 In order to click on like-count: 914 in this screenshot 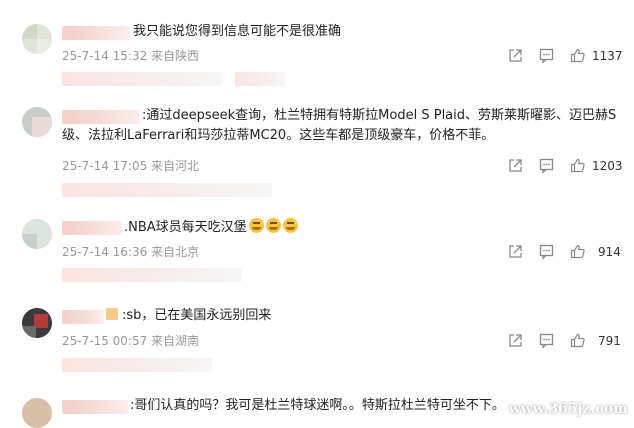, I will do `click(609, 252)`.